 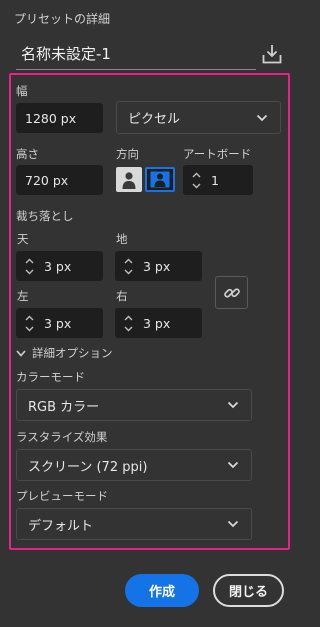 I want to click on landscape-orientation-button, so click(x=160, y=179).